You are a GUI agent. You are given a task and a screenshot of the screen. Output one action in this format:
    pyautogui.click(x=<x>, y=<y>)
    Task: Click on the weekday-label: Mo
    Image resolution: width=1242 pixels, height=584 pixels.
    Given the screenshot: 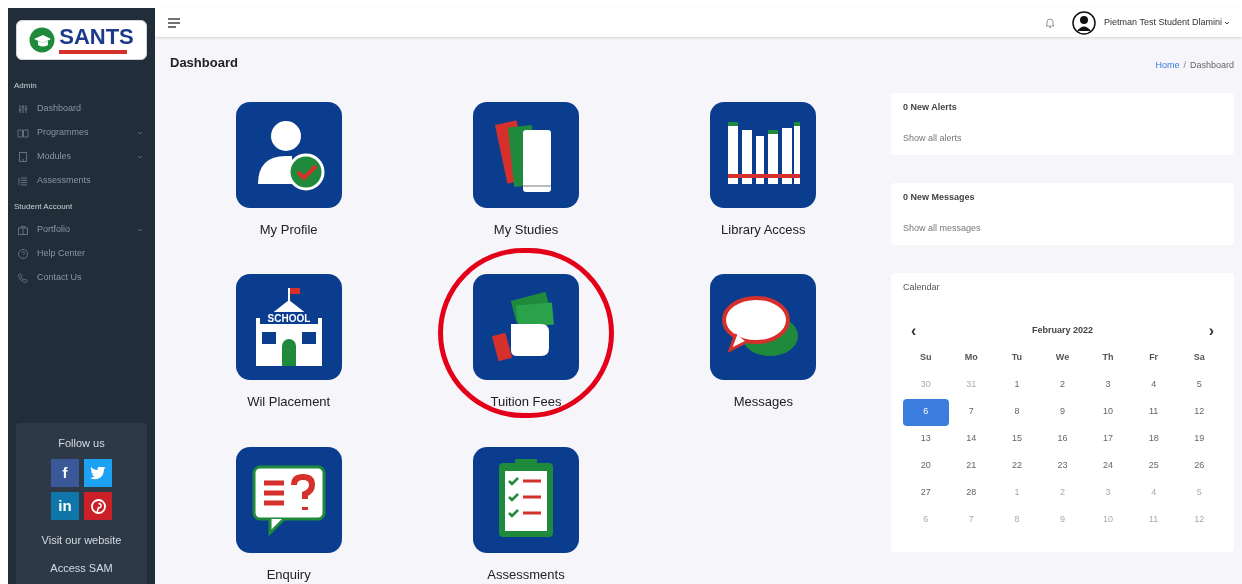 What is the action you would take?
    pyautogui.click(x=971, y=358)
    